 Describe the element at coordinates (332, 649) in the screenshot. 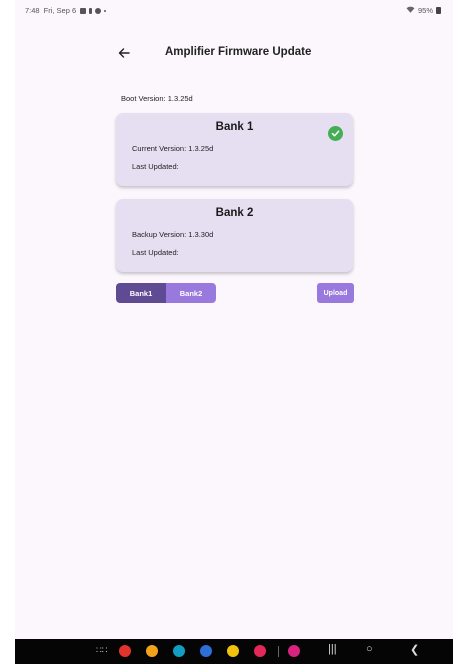

I see `recent-apps-icon: |||` at that location.